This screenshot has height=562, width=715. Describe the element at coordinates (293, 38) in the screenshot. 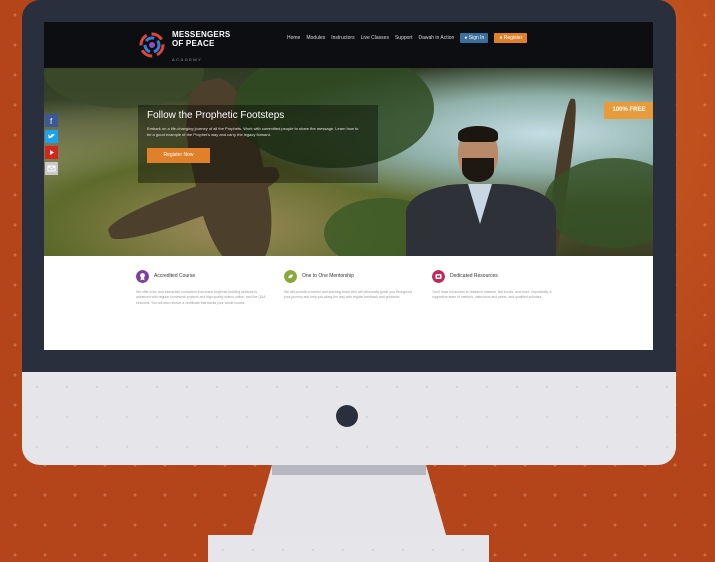

I see `nav-home: Home` at that location.